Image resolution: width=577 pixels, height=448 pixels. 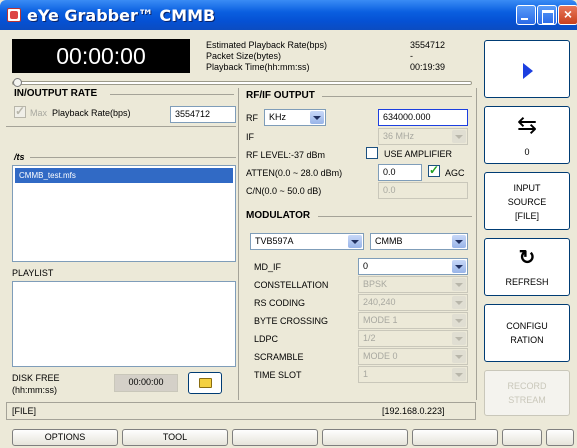 What do you see at coordinates (291, 321) in the screenshot?
I see `byte-crossing-label: BYTE CROSSING` at bounding box center [291, 321].